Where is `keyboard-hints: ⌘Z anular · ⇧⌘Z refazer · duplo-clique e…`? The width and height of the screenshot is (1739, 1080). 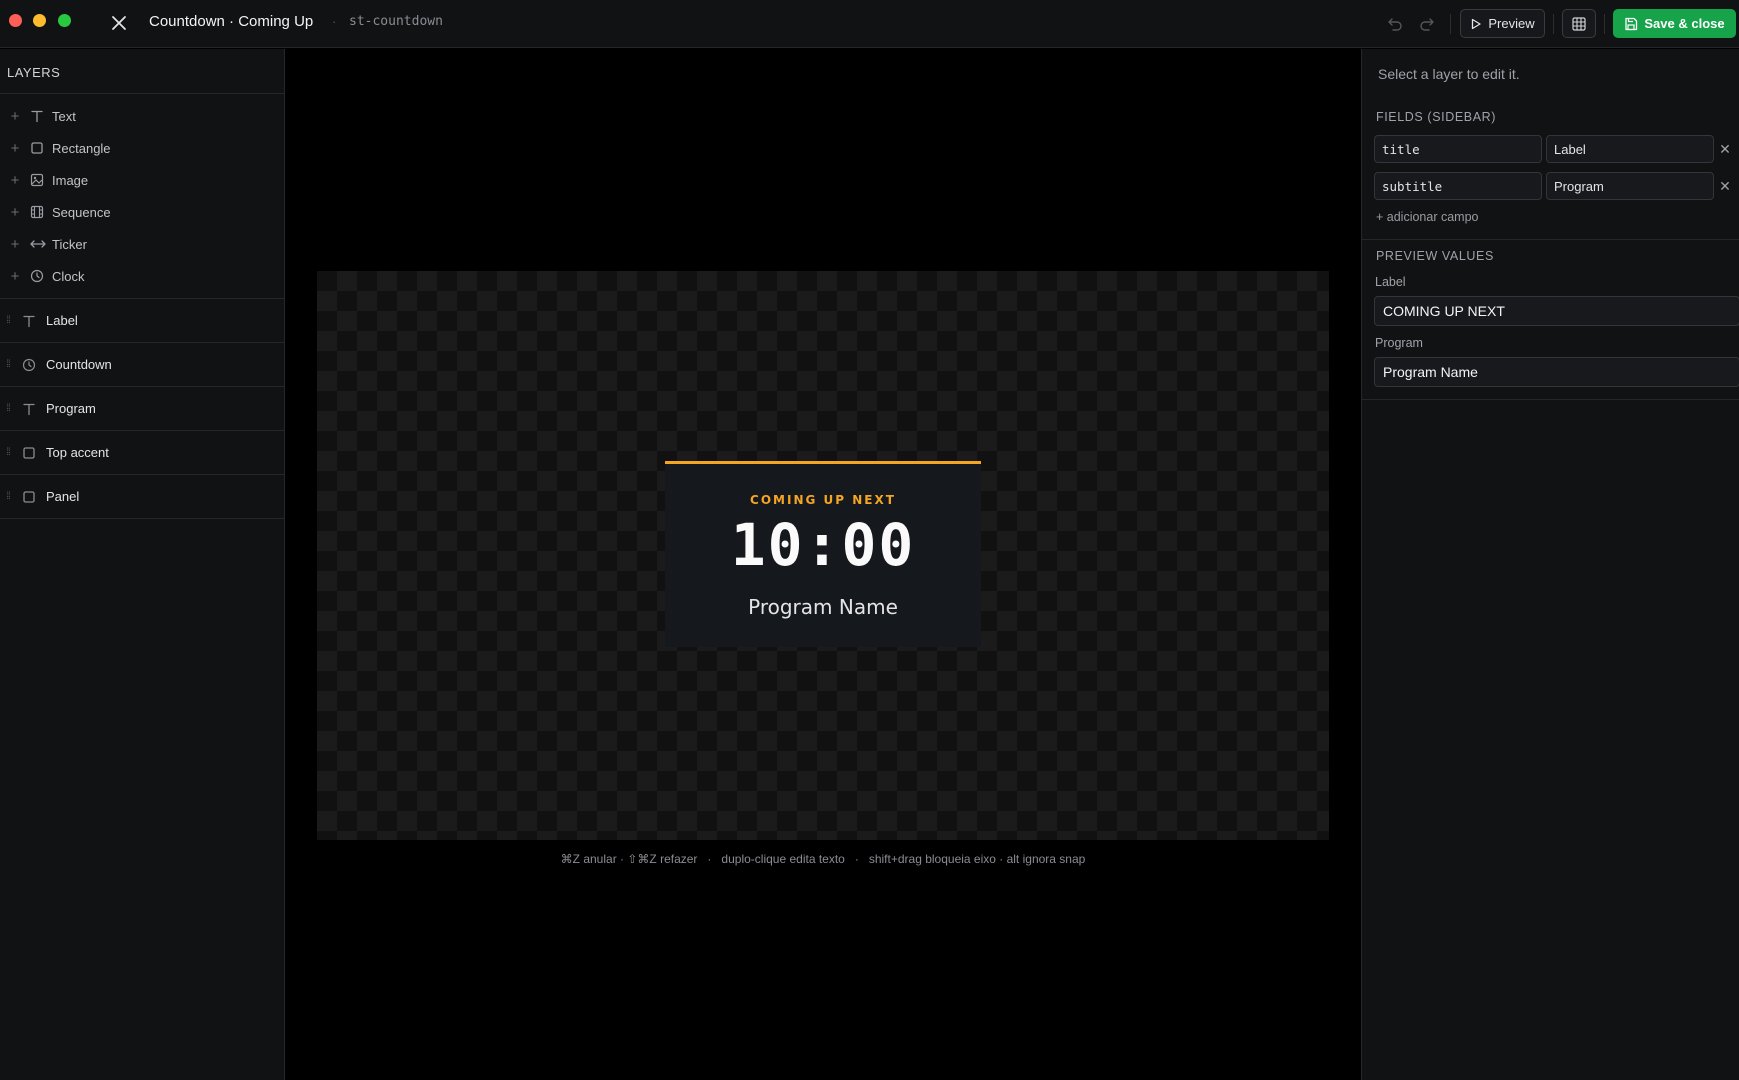 keyboard-hints: ⌘Z anular · ⇧⌘Z refazer · duplo-clique e… is located at coordinates (823, 859).